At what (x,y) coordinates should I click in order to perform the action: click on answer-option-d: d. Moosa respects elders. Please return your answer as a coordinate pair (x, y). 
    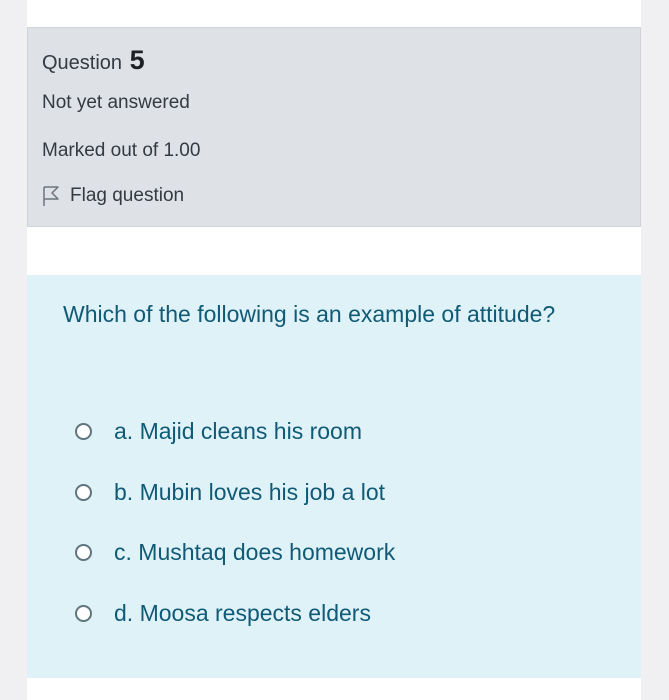
    Looking at the image, I should click on (223, 613).